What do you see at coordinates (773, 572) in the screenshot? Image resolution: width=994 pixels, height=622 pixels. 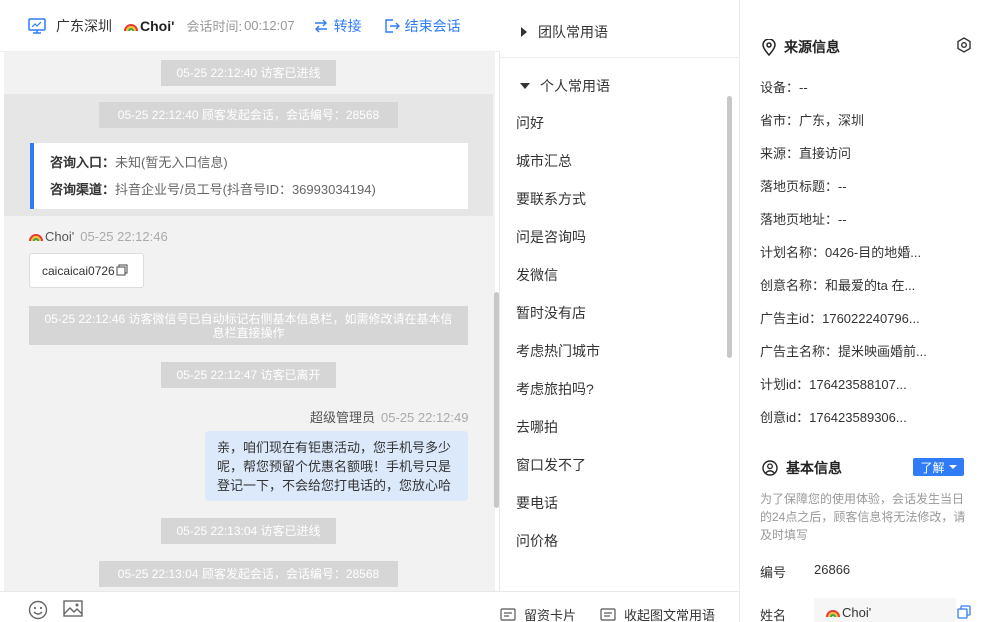 I see `customer-id-label: 编号` at bounding box center [773, 572].